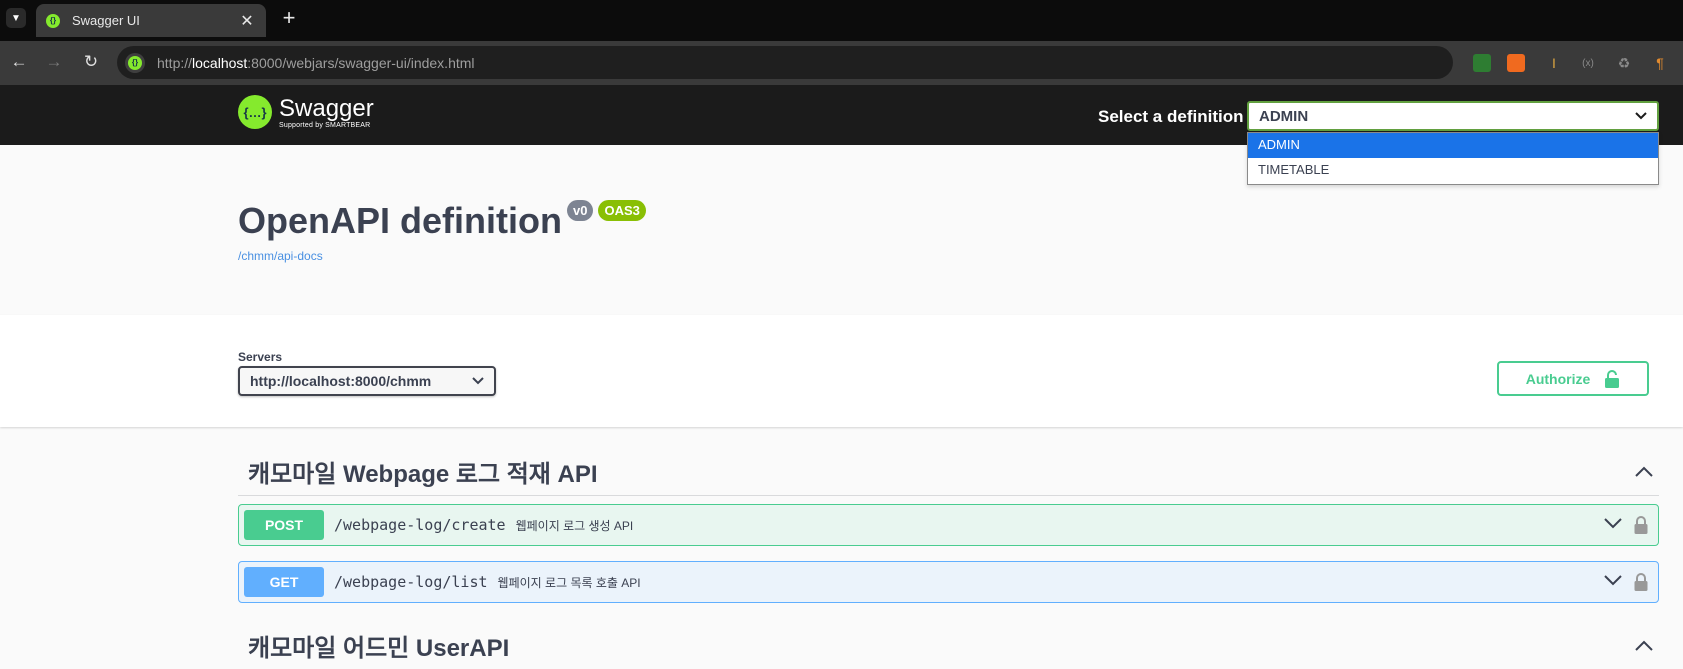 This screenshot has height=669, width=1683. I want to click on definition-option-timetable: TIMETABLE, so click(1453, 170).